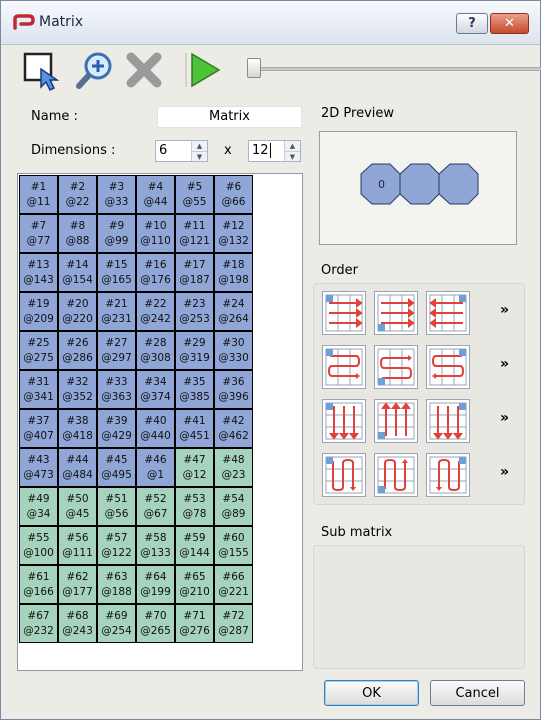 This screenshot has width=541, height=720. What do you see at coordinates (155, 272) in the screenshot?
I see `matrix-cell: #16 @176` at bounding box center [155, 272].